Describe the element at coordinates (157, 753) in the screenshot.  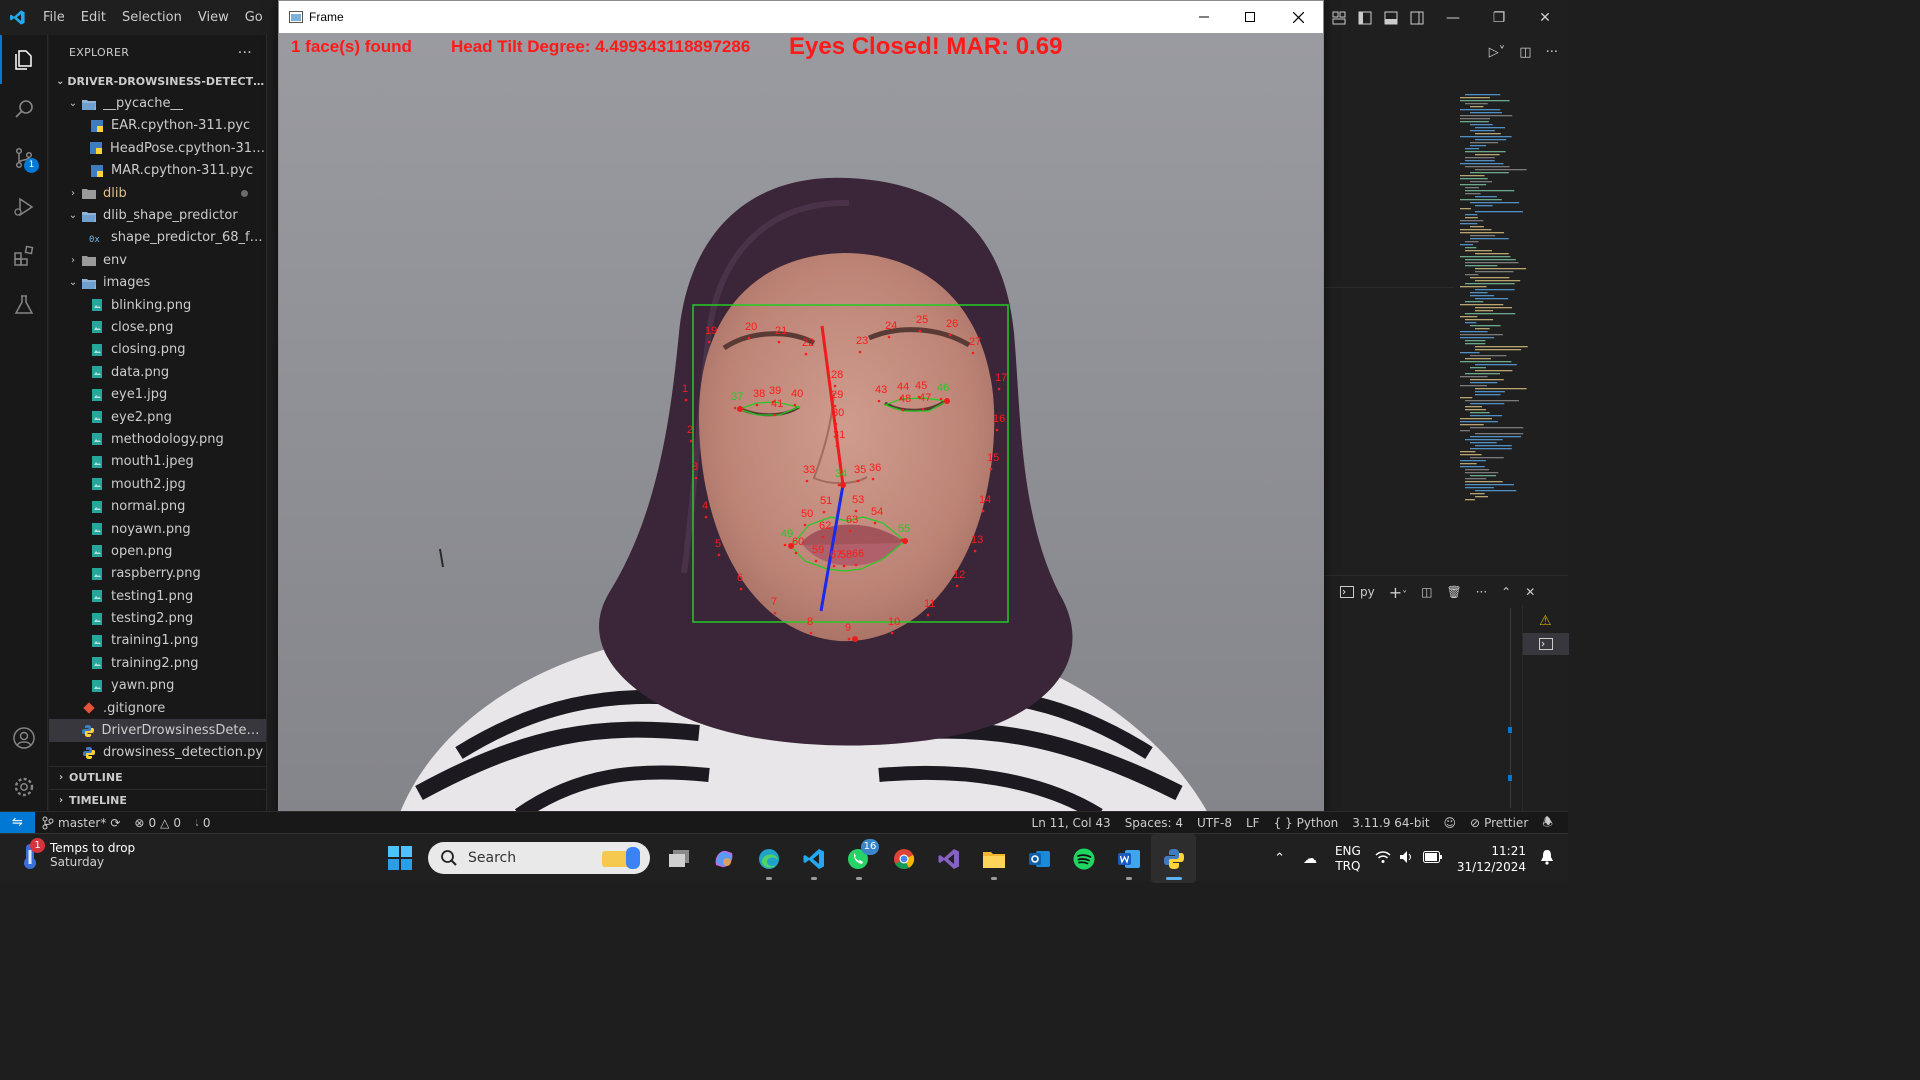
I see `tree-item-drowsiness-detection-py: drowsiness_detection.py` at that location.